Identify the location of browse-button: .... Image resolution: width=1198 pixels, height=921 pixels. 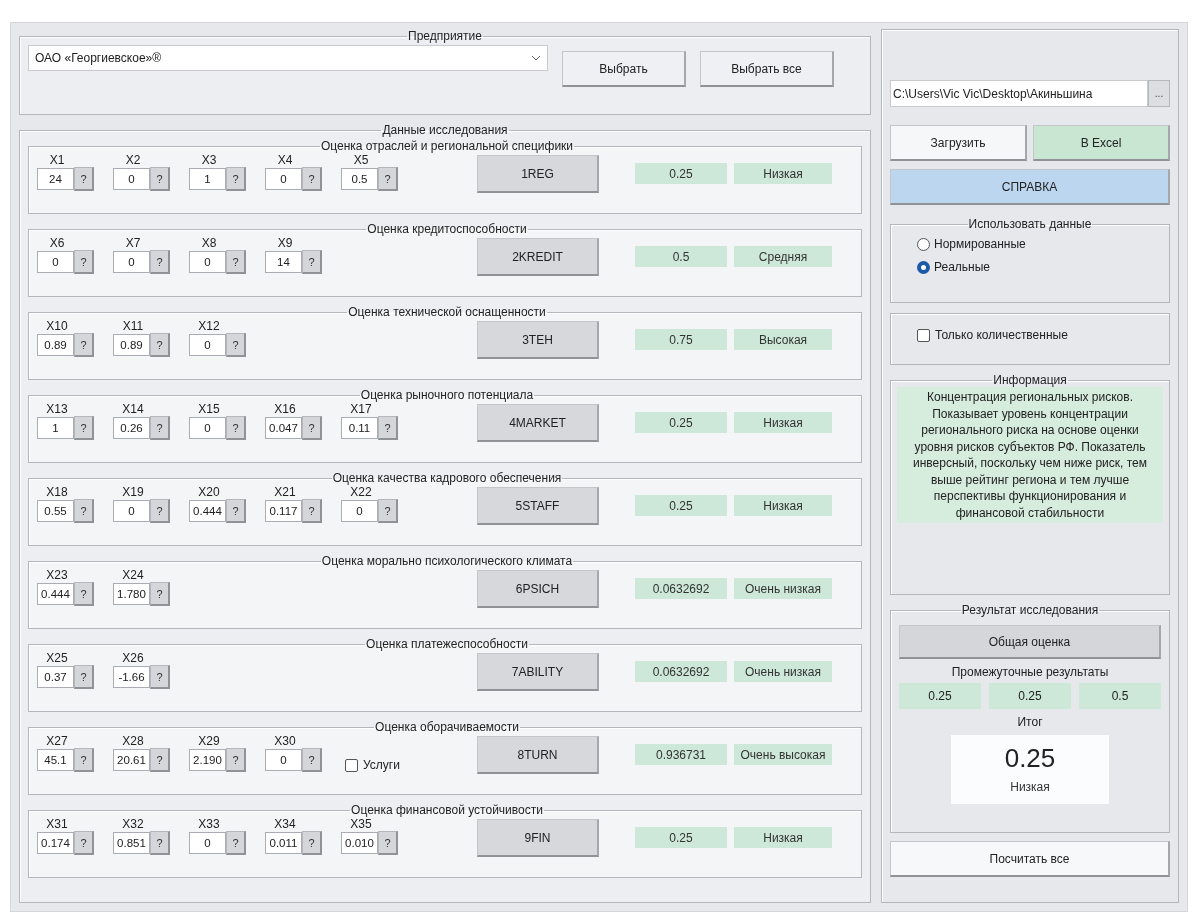
(1159, 93).